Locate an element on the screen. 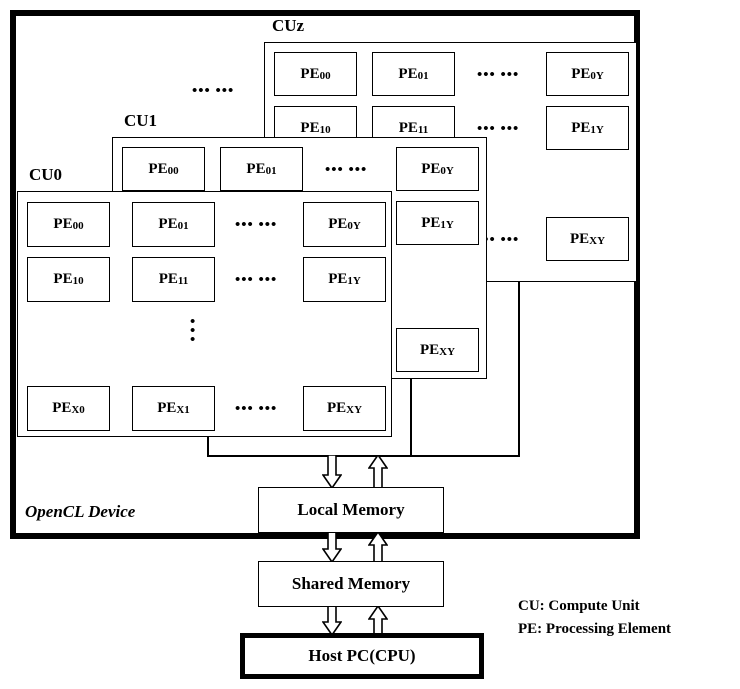 The width and height of the screenshot is (740, 689). pe-cu1-1Y: PE 1Y is located at coordinates (437, 223).